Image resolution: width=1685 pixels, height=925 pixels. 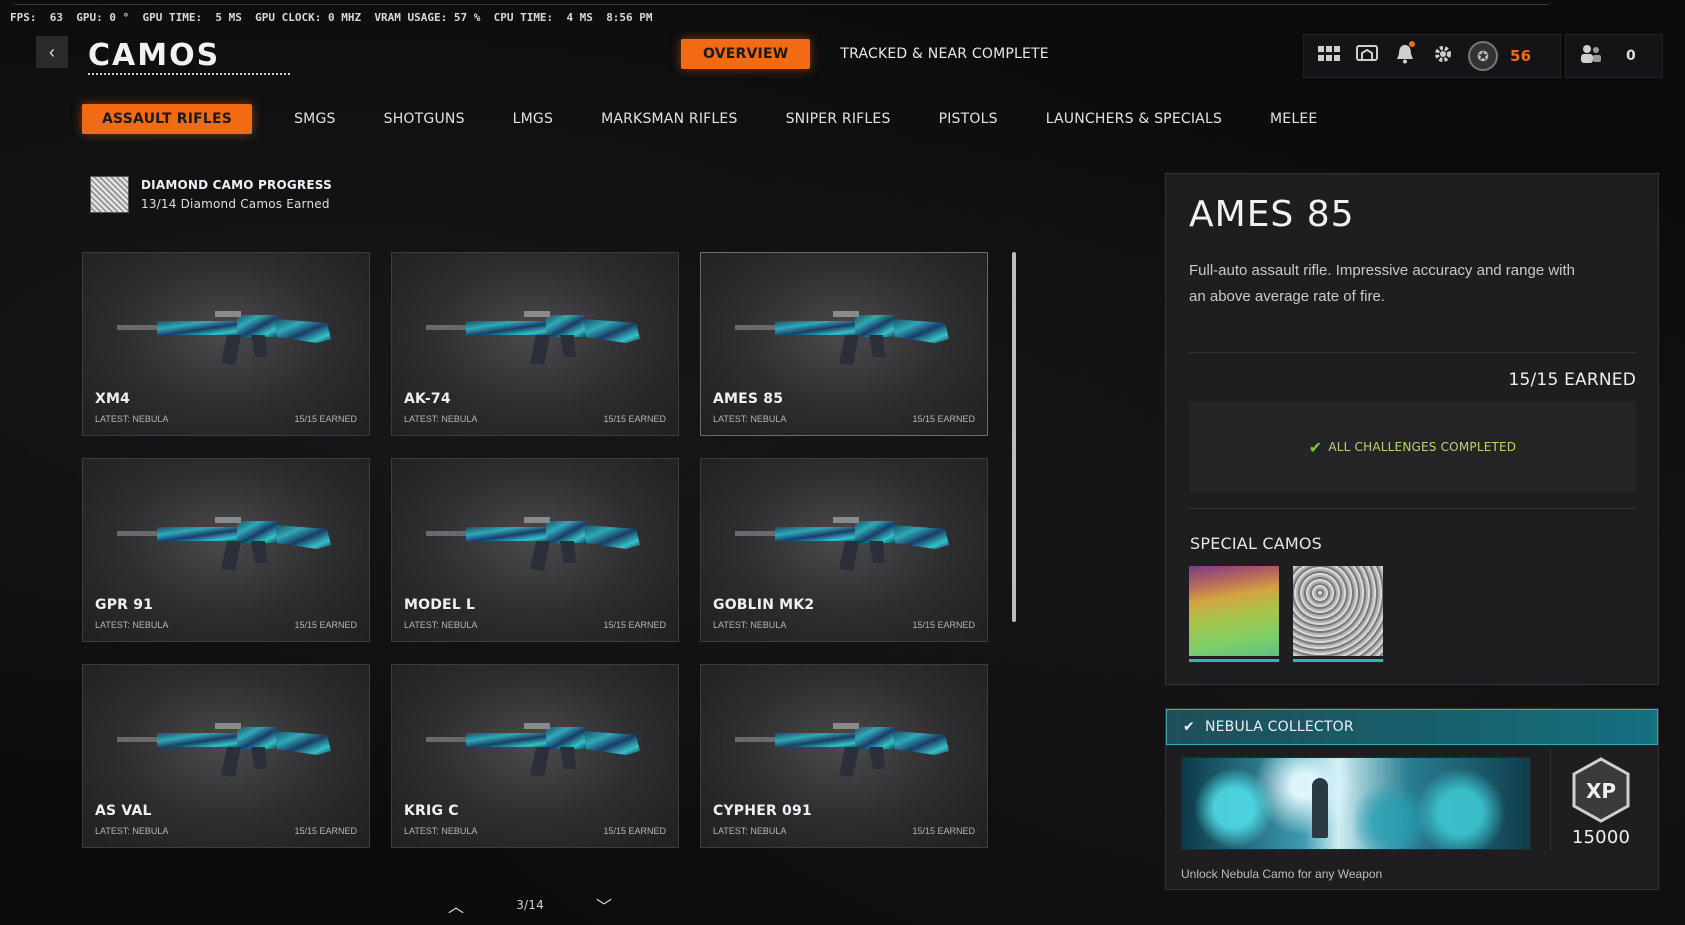 I want to click on tab-launchers-specials: LAUNCHERS & SPECIALS, so click(x=1134, y=119).